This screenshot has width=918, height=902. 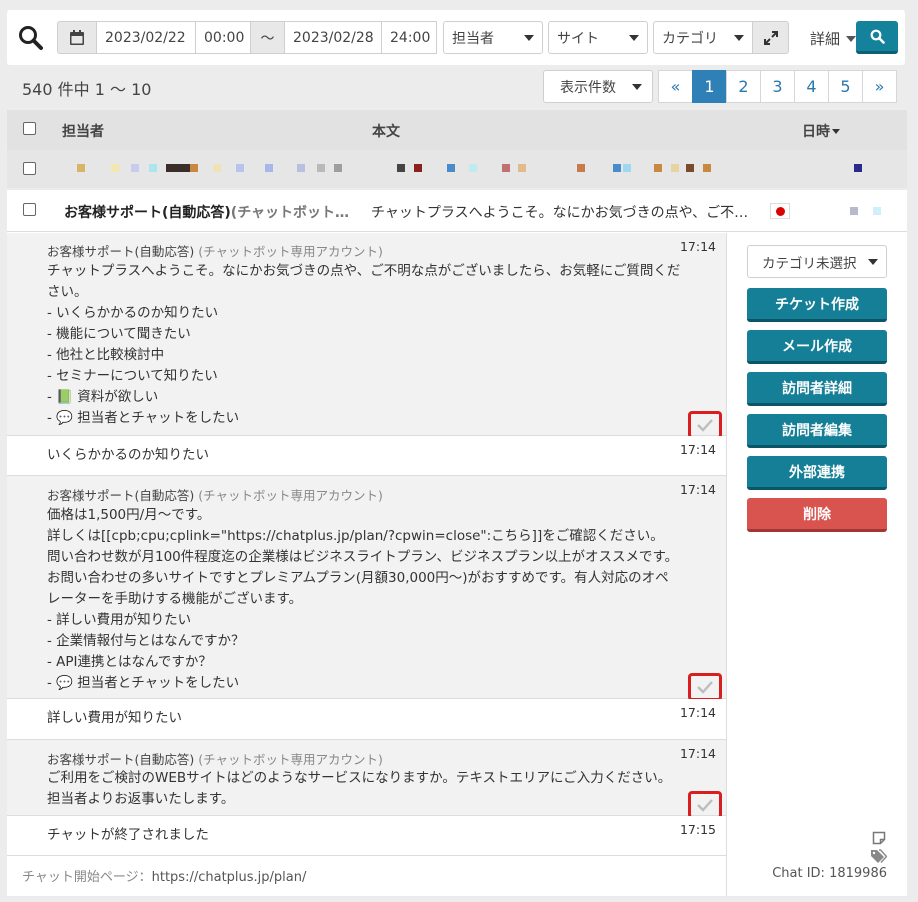 What do you see at coordinates (147, 213) in the screenshot?
I see `chat-assignee-name: お客様サポート(自動応答)` at bounding box center [147, 213].